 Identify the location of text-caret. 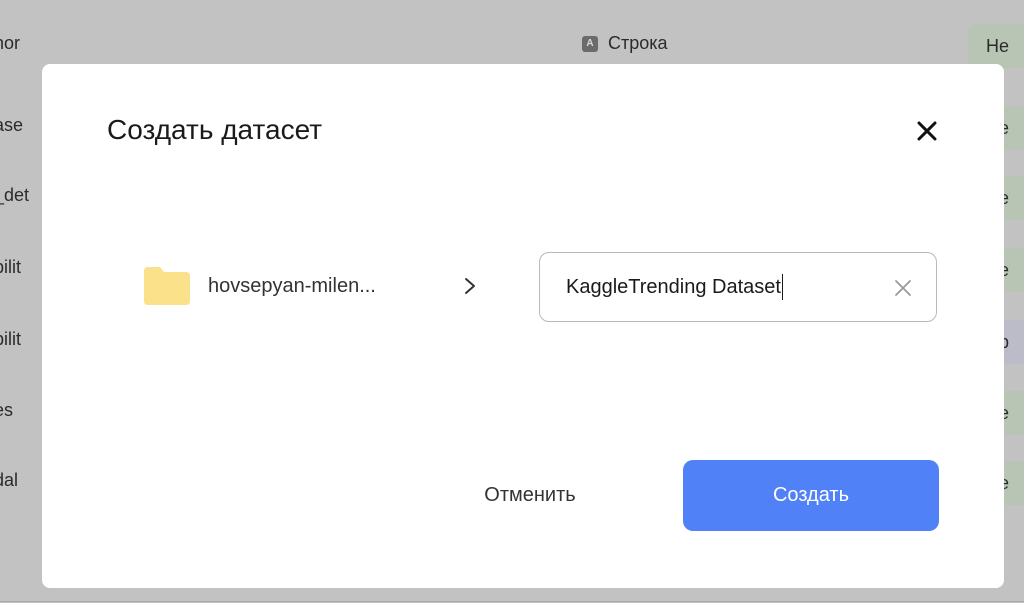
(782, 287).